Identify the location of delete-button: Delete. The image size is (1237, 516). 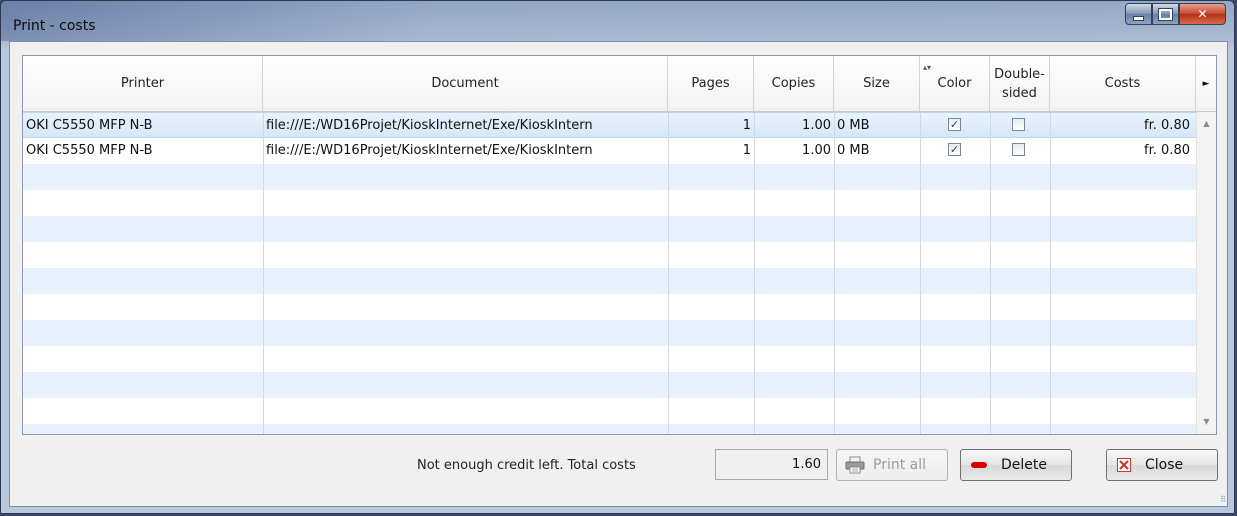
(1016, 465).